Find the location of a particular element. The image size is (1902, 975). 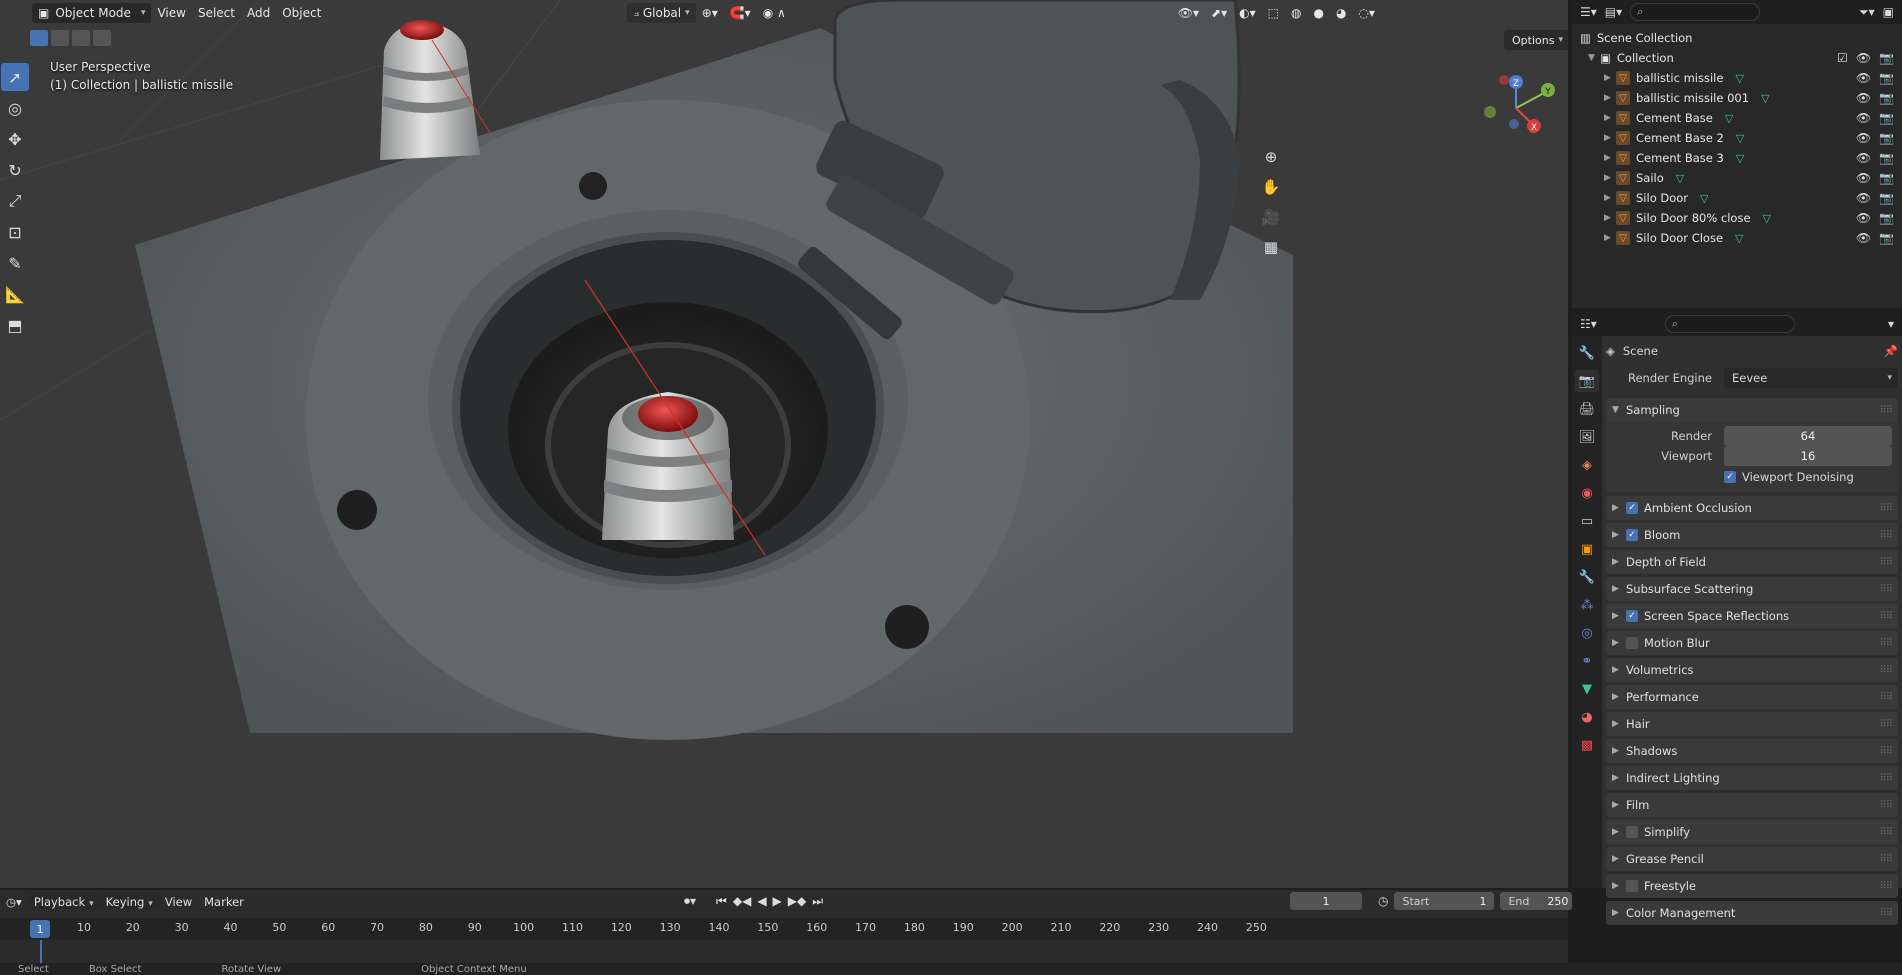

render-engine-dropdown: Eevee ▾ is located at coordinates (1811, 378).